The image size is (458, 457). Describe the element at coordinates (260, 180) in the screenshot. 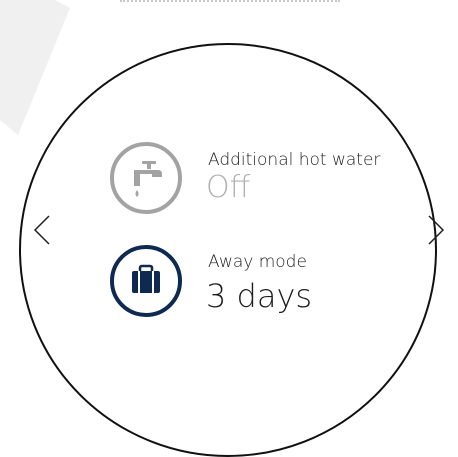

I see `additional-hot-water-row: Additional hot water Off` at that location.